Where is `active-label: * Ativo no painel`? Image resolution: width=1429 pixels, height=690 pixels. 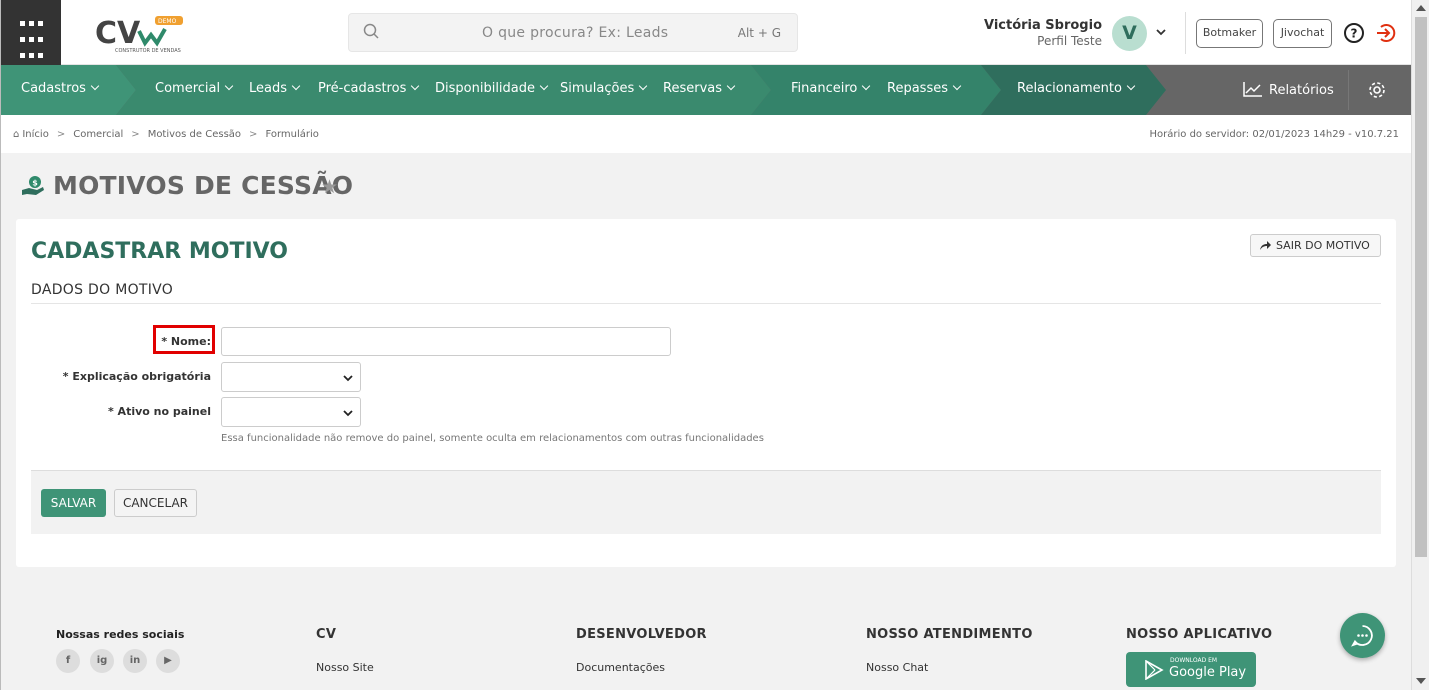 active-label: * Ativo no painel is located at coordinates (159, 411).